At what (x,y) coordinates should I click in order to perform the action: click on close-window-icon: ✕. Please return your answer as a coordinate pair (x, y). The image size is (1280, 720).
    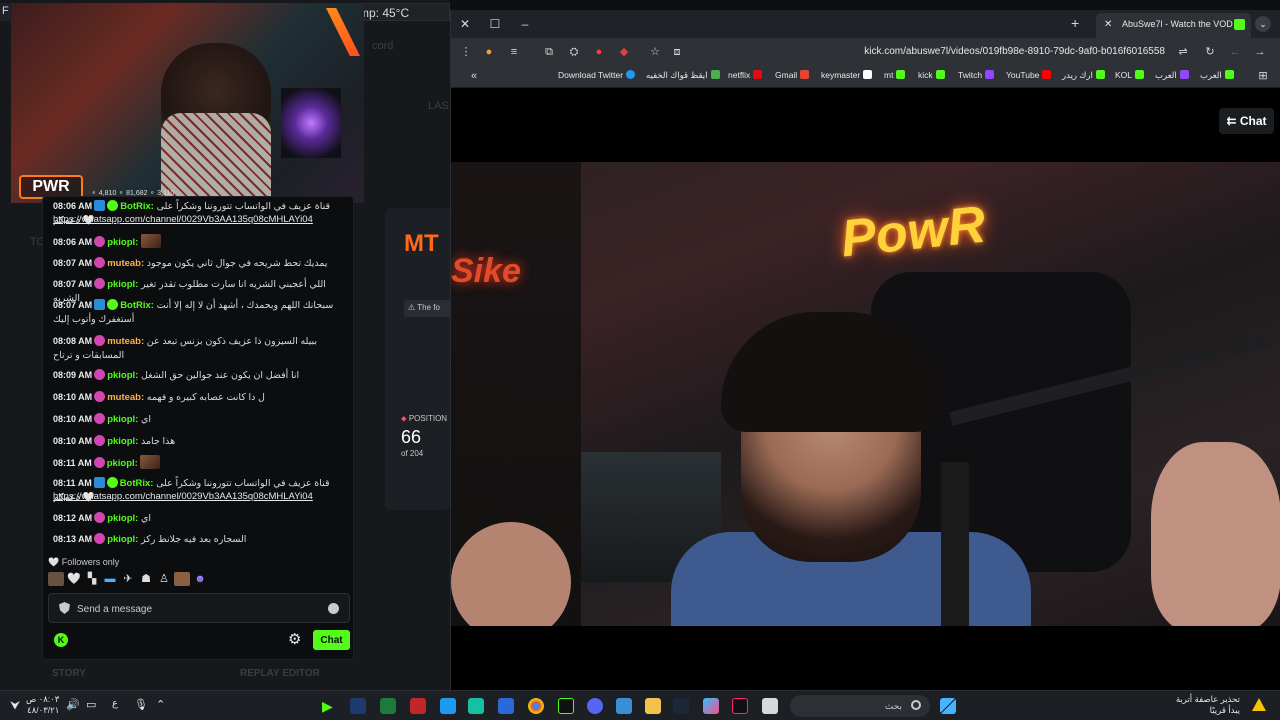
    Looking at the image, I should click on (465, 24).